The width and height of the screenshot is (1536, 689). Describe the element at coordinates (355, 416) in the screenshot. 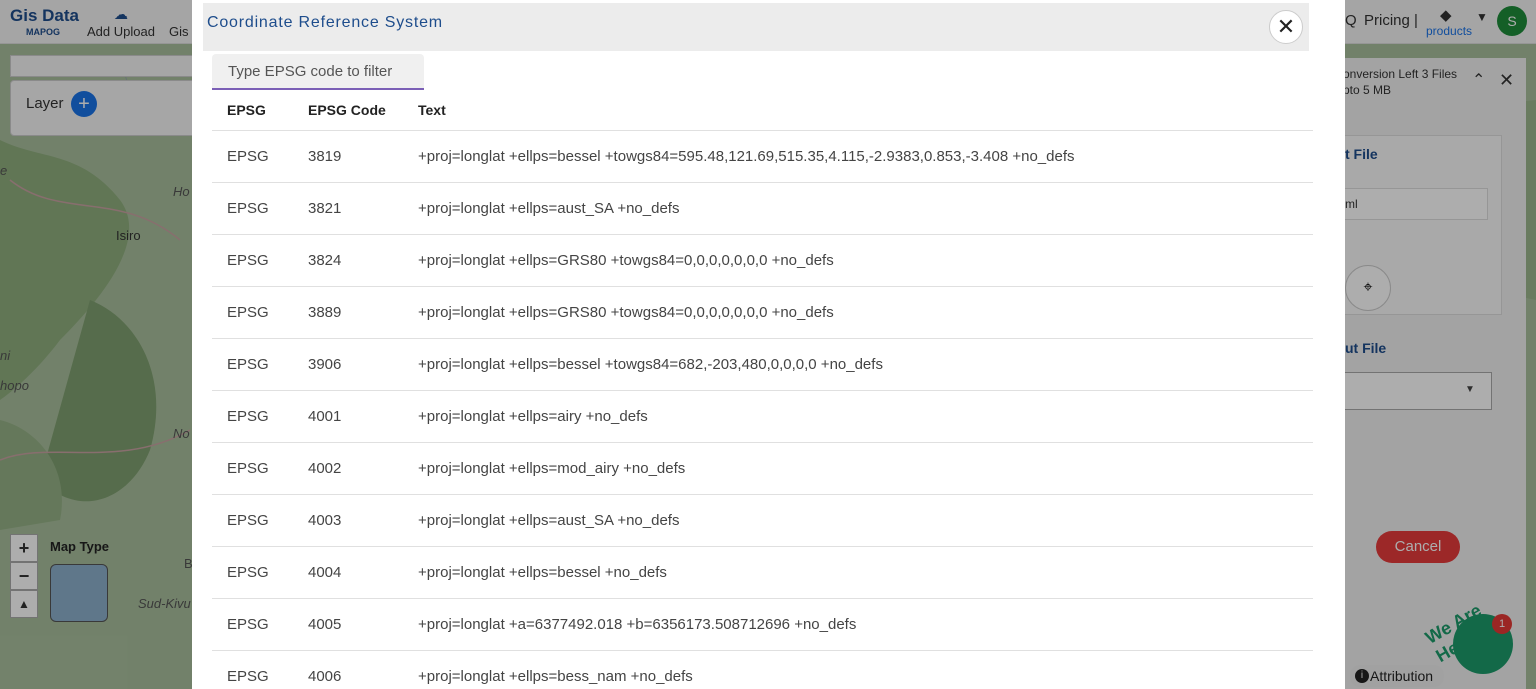

I see `cell-epsg-code: 4001` at that location.